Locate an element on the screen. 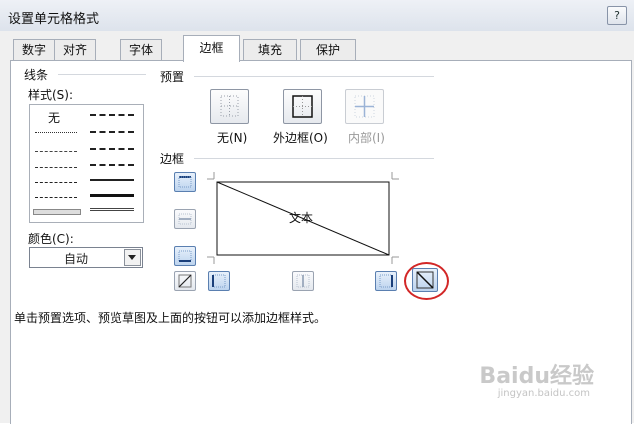  tab-protection: 保护 is located at coordinates (328, 50).